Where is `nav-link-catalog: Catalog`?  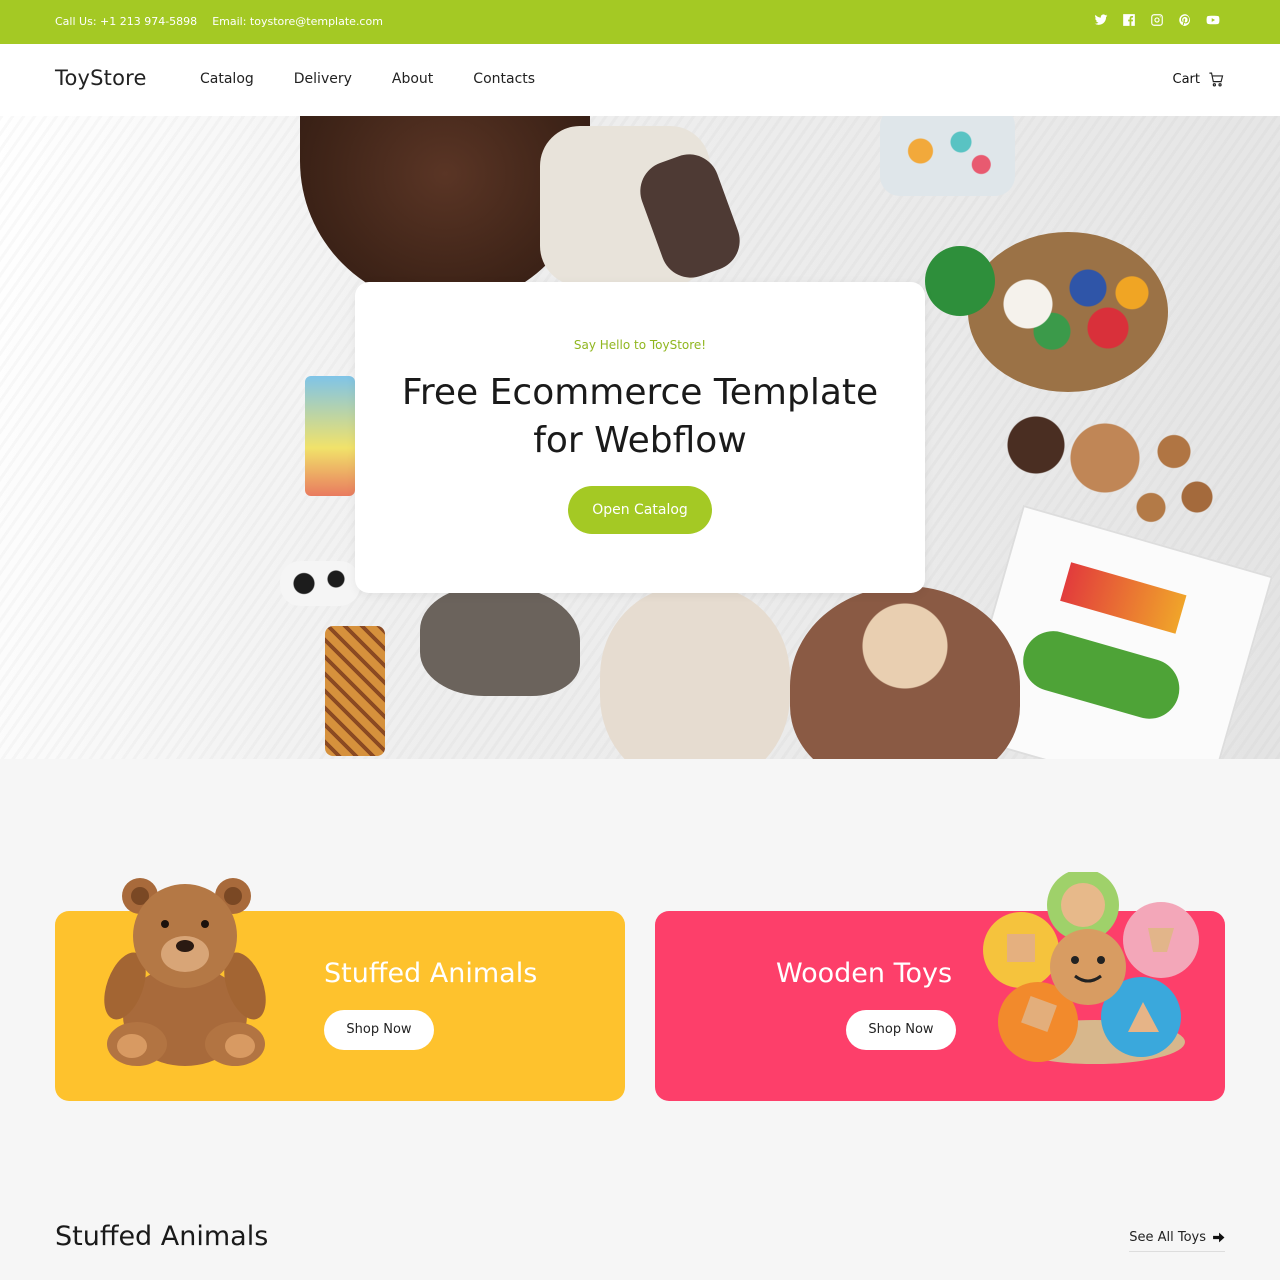 nav-link-catalog: Catalog is located at coordinates (227, 79).